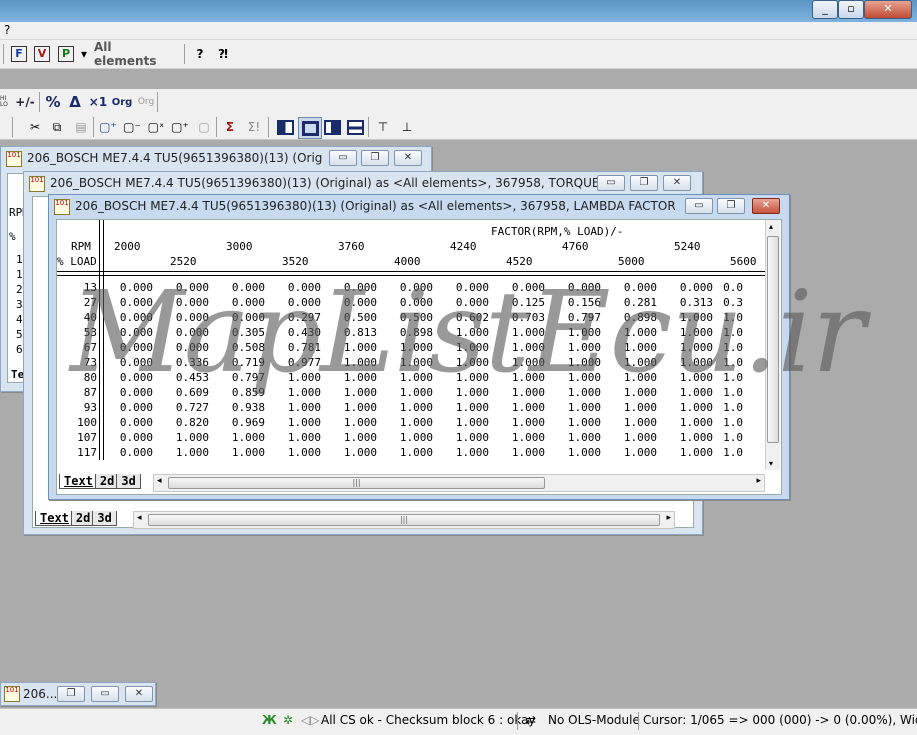  What do you see at coordinates (237, 407) in the screenshot?
I see `table-cell: 0.938` at bounding box center [237, 407].